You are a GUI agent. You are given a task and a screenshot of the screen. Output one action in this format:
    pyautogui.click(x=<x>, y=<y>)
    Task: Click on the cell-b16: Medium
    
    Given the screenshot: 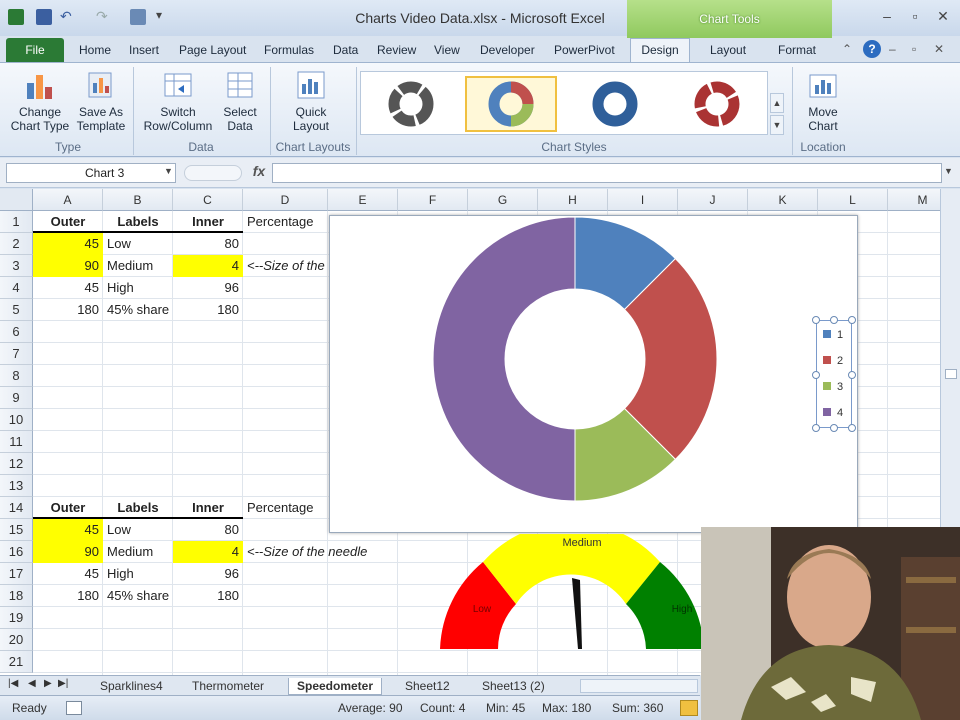 What is the action you would take?
    pyautogui.click(x=138, y=552)
    